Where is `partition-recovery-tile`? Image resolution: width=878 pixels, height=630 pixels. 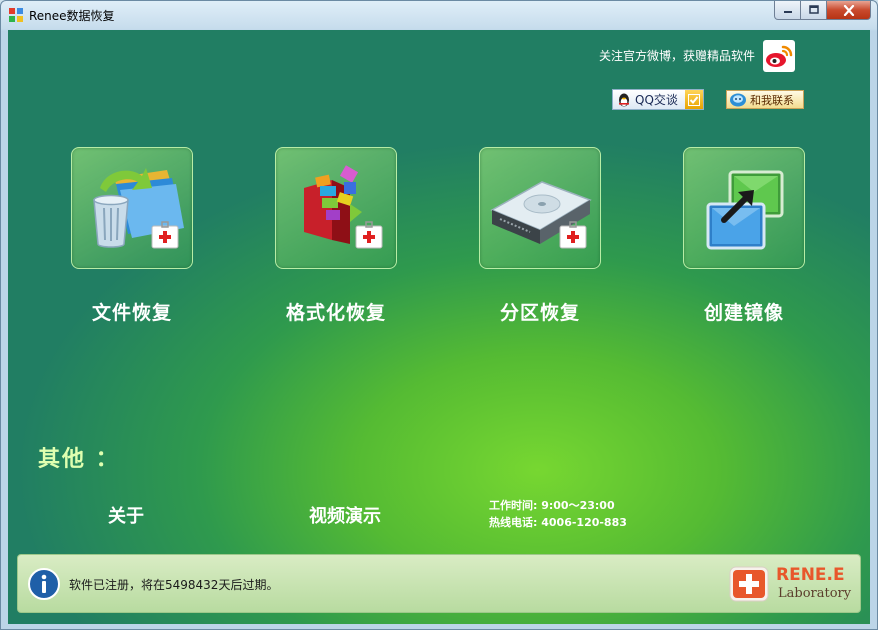
partition-recovery-tile is located at coordinates (540, 208).